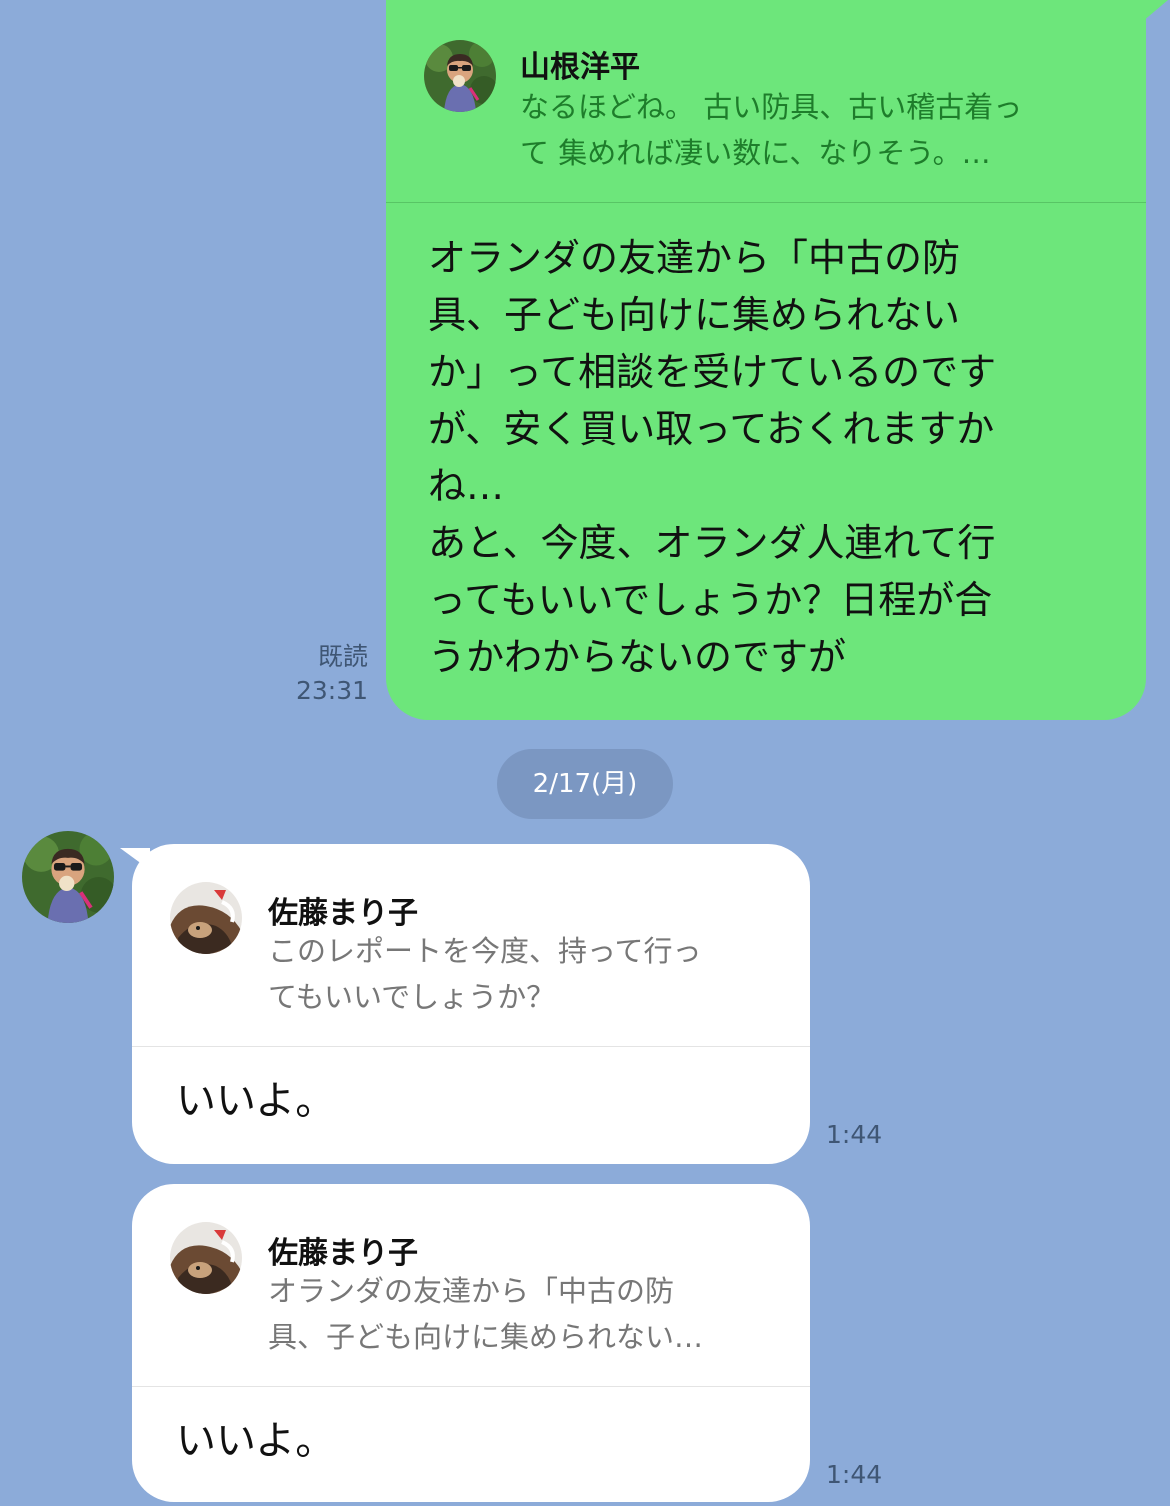 The width and height of the screenshot is (1170, 1506). Describe the element at coordinates (332, 674) in the screenshot. I see `read-receipt: 既読 23:31` at that location.